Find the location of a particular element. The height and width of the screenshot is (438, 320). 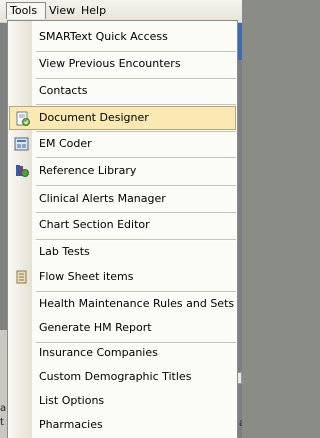

menu-item-label: Custom Demographic Titles is located at coordinates (115, 376).